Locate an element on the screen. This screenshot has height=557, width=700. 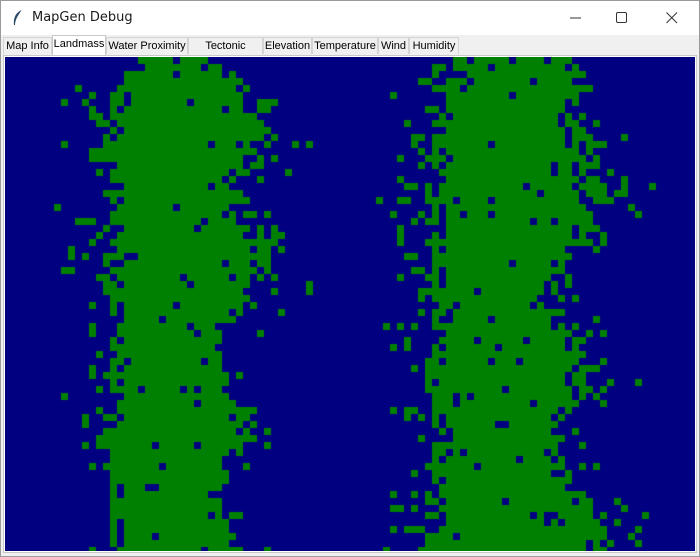
tab-humidity: Humidity is located at coordinates (434, 45).